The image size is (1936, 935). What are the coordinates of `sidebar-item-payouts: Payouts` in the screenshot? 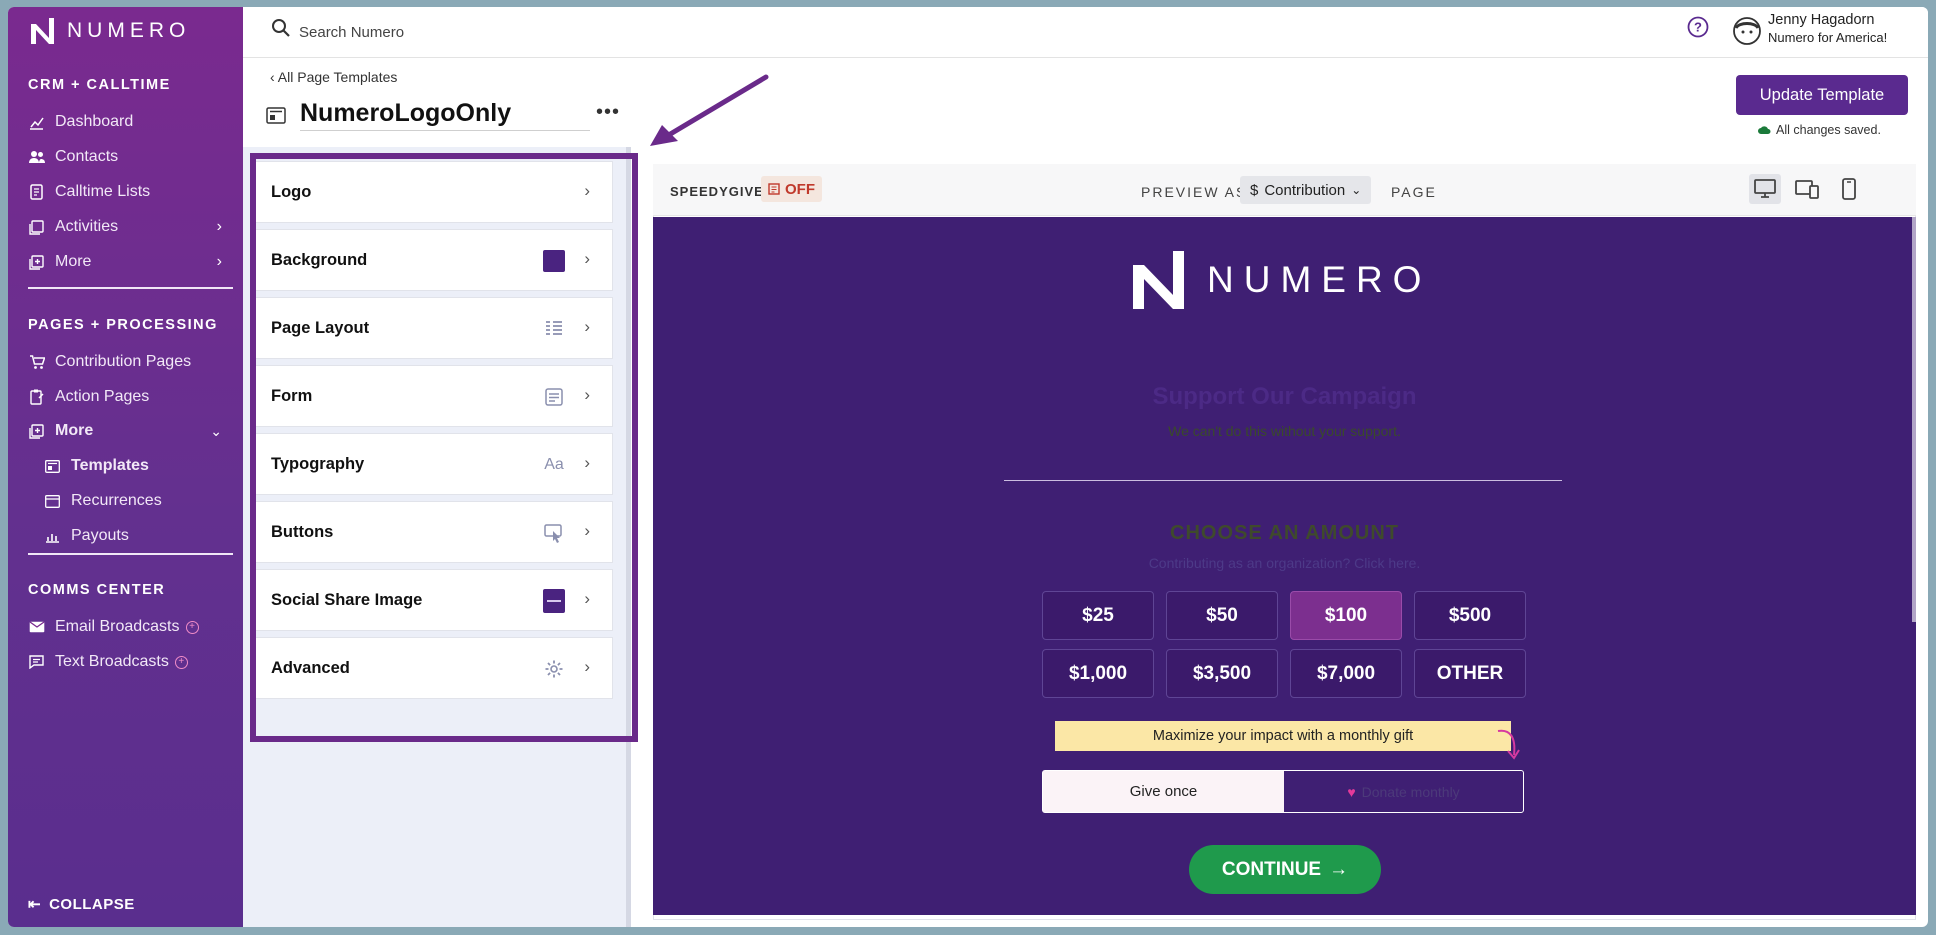 It's located at (144, 536).